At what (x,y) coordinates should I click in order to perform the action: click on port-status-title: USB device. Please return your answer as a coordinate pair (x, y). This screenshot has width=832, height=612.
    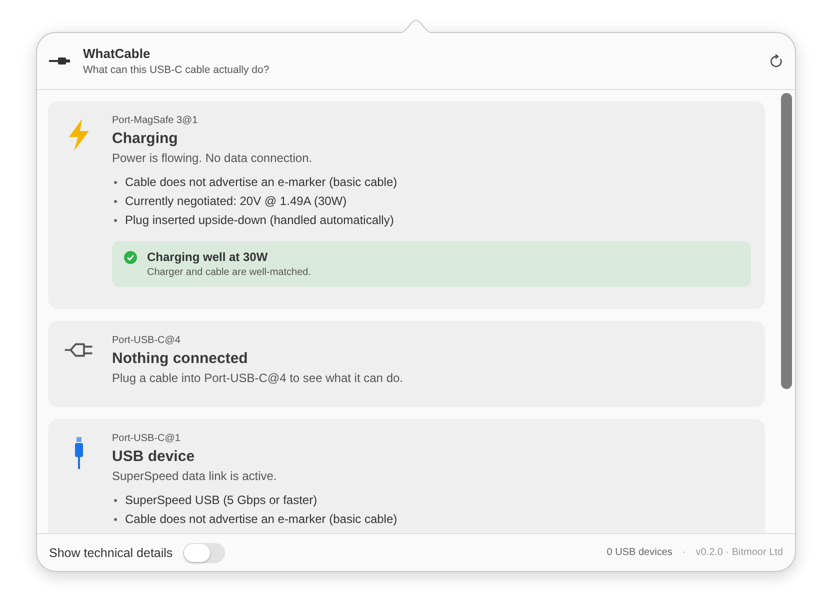
    Looking at the image, I should click on (154, 456).